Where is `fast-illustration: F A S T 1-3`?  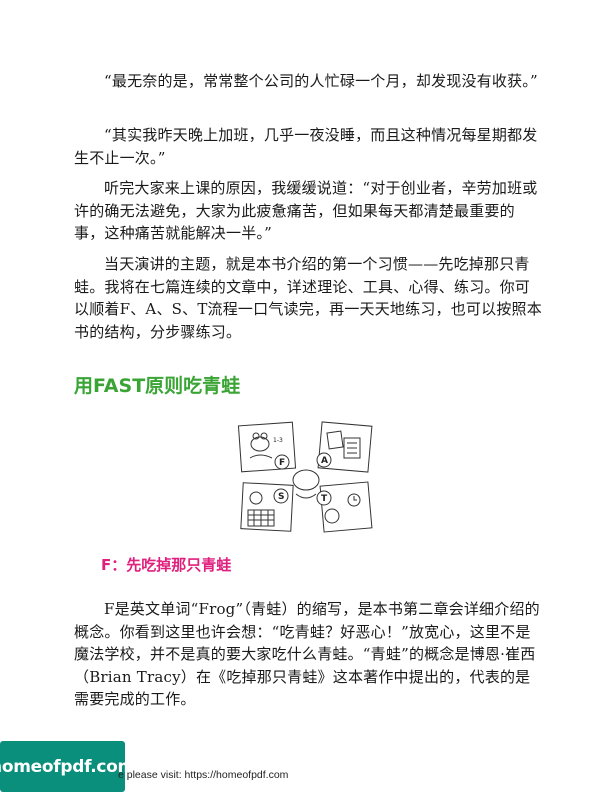 fast-illustration: F A S T 1-3 is located at coordinates (306, 477).